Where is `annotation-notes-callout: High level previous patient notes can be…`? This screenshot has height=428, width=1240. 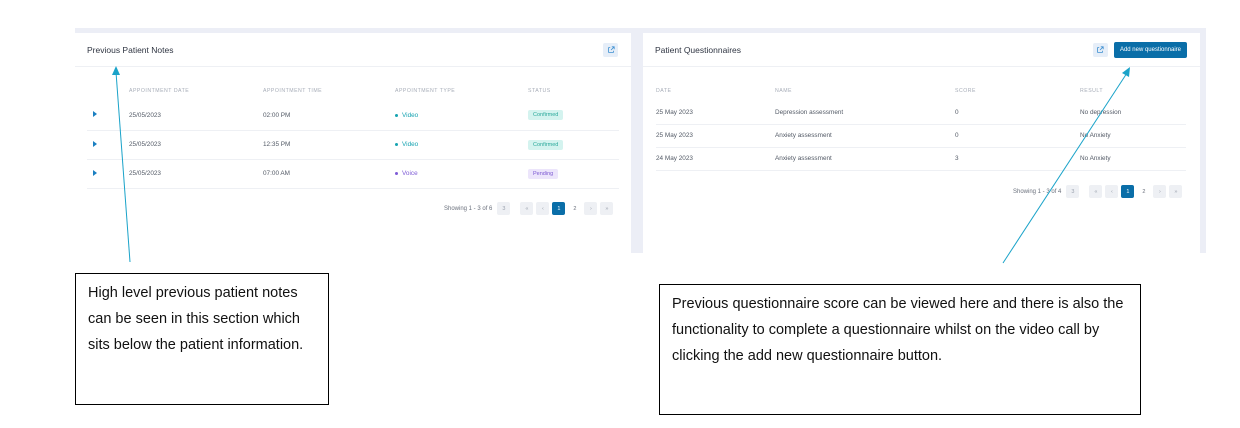 annotation-notes-callout: High level previous patient notes can be… is located at coordinates (202, 339).